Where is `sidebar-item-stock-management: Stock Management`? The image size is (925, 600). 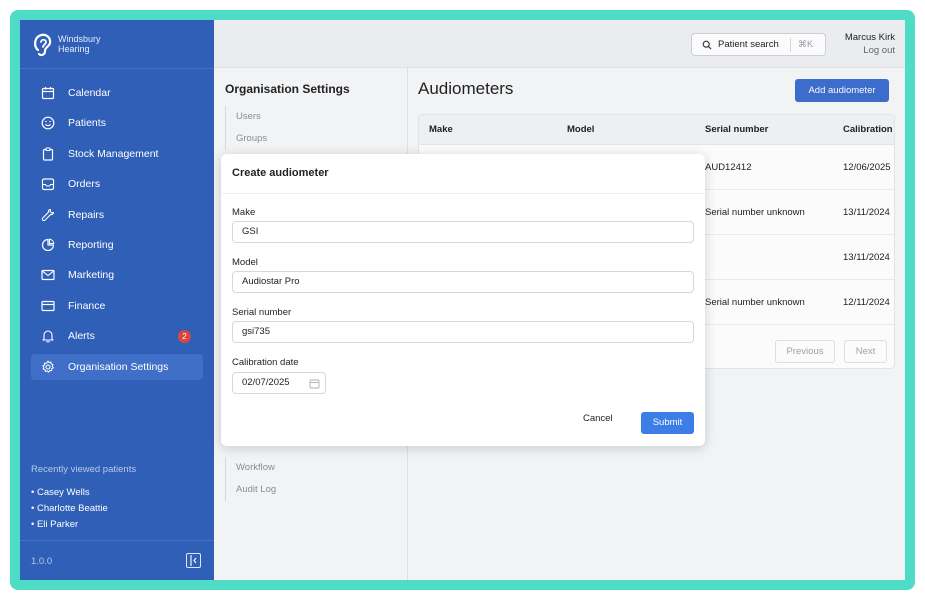 sidebar-item-stock-management: Stock Management is located at coordinates (117, 154).